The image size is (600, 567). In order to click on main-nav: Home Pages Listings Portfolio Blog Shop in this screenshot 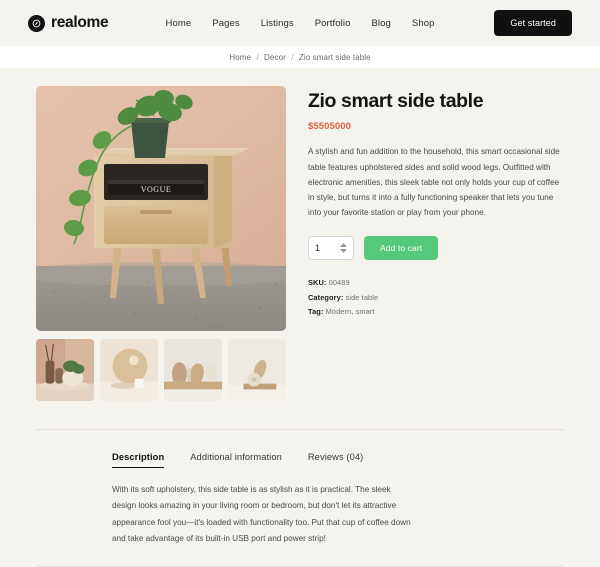, I will do `click(300, 23)`.